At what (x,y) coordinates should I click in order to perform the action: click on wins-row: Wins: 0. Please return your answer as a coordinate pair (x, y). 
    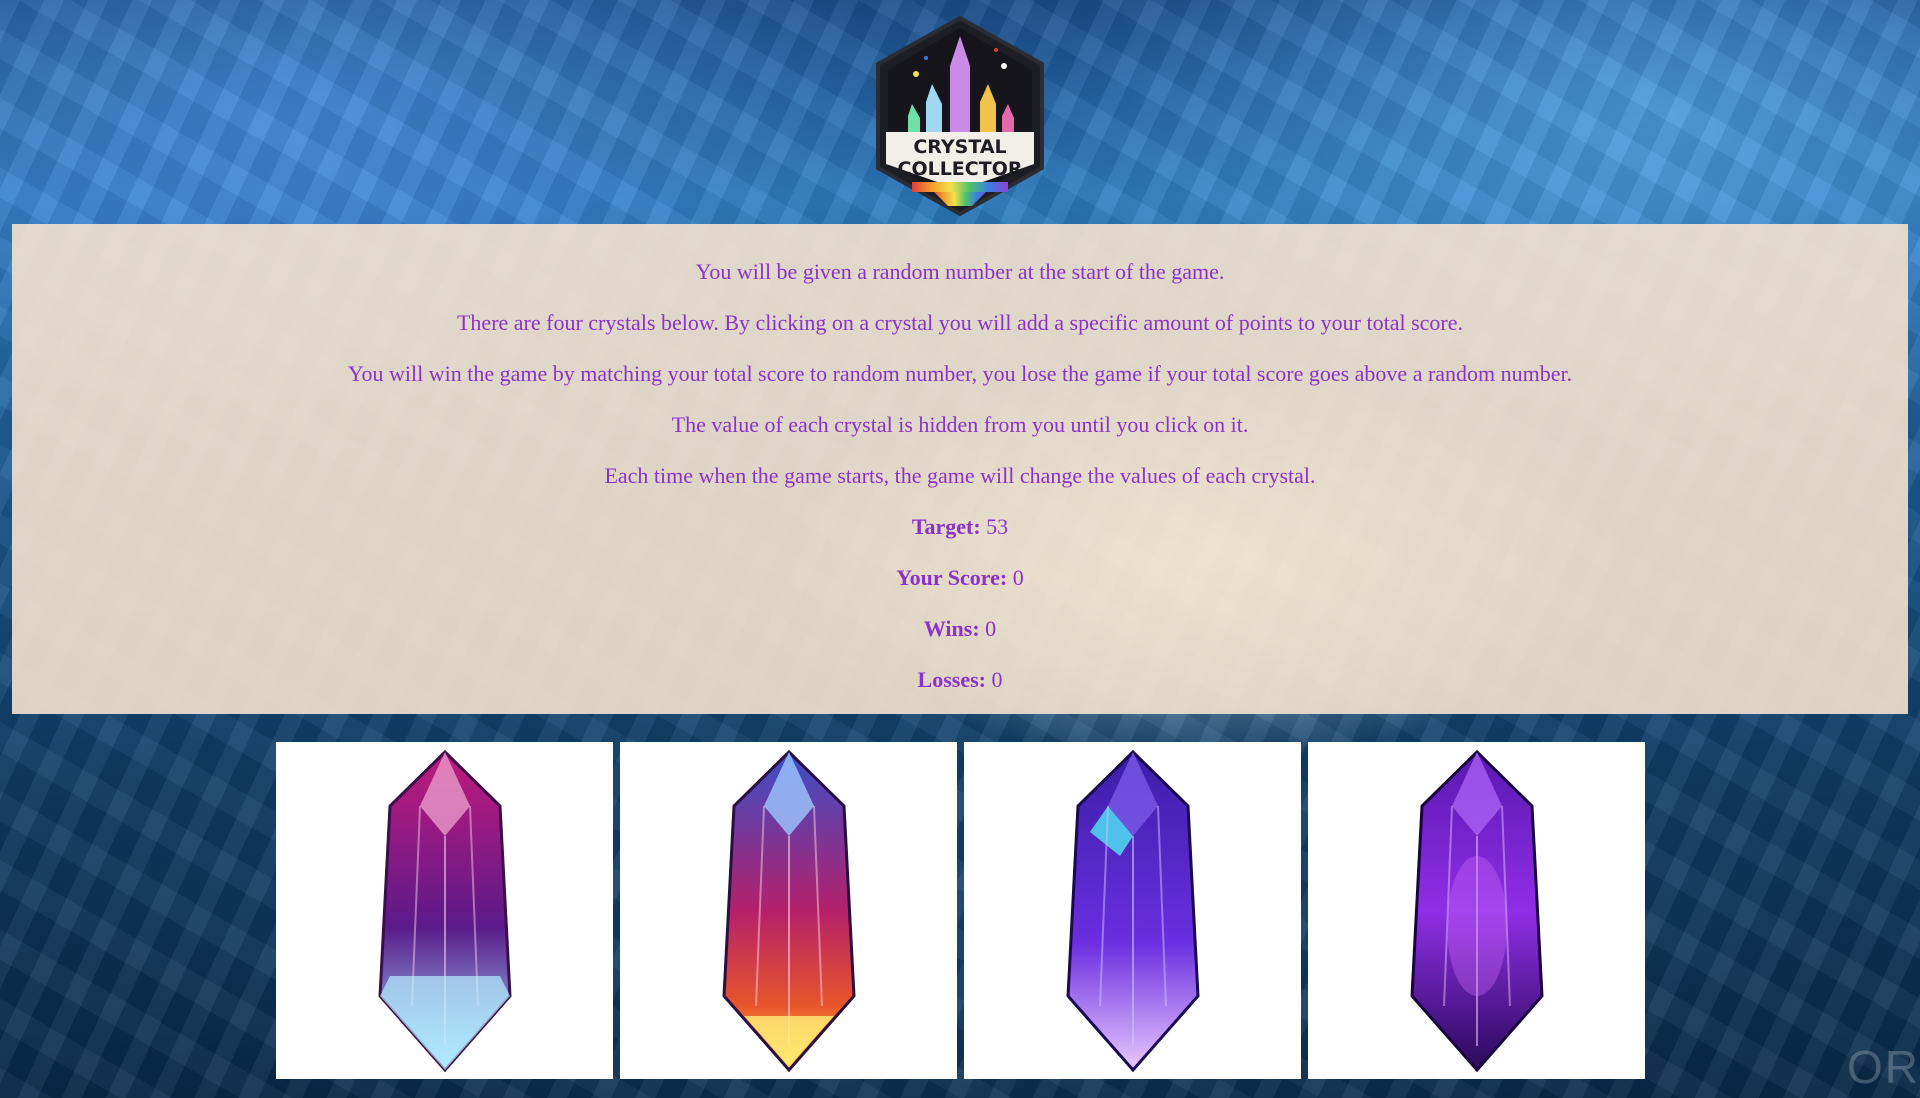
    Looking at the image, I should click on (960, 628).